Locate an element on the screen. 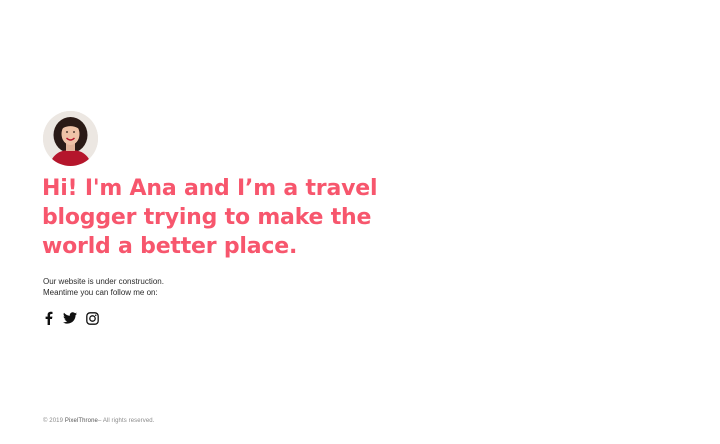  avatar is located at coordinates (70, 138).